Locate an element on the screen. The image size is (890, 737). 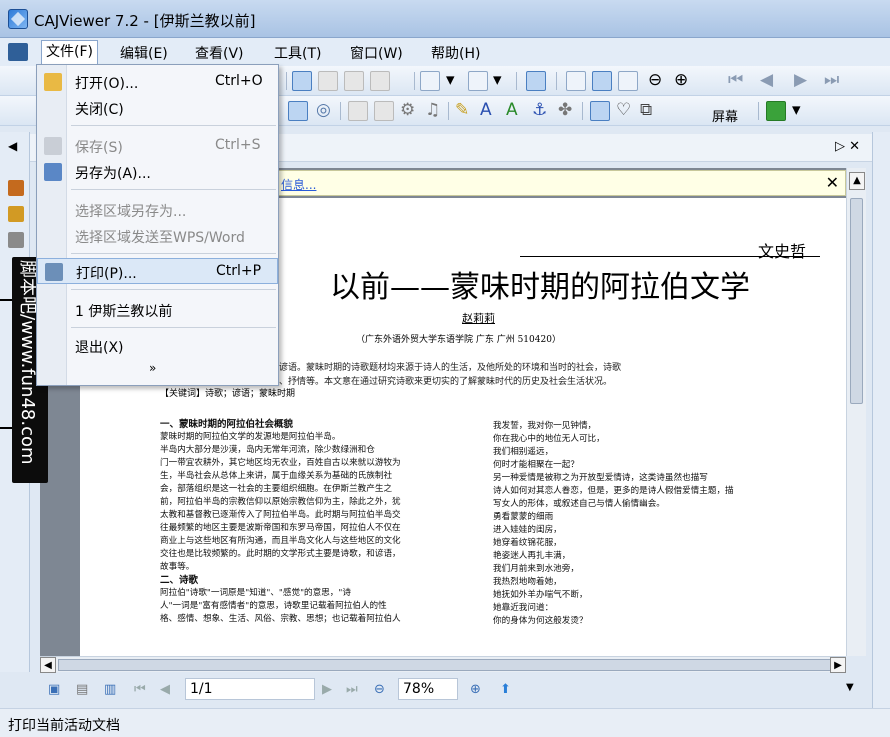
text-line: 往最频繁的地区主要是波斯帝国和东罗马帝国，阿拉伯人不仅在 is located at coordinates (280, 528).